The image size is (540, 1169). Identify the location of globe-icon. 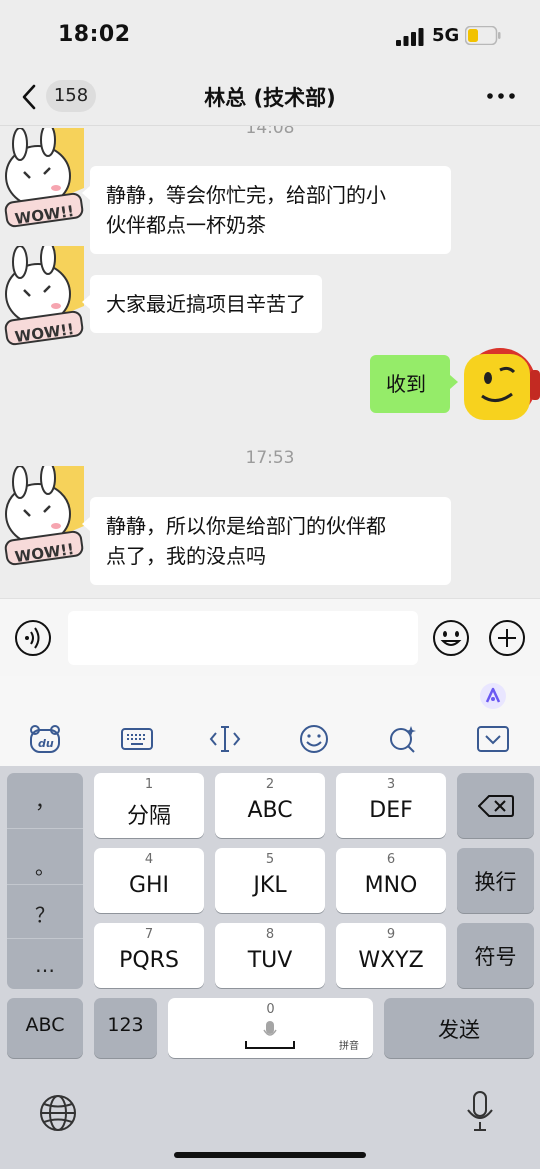
(58, 1113).